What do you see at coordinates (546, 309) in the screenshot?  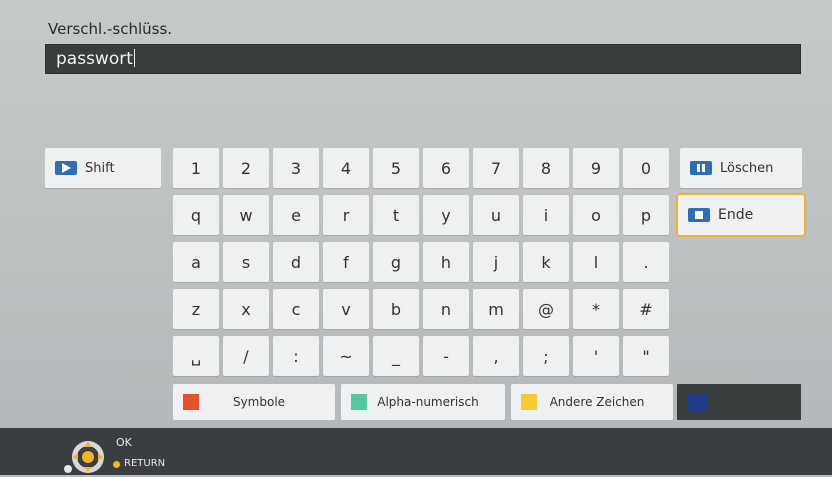 I see `key-at: @` at bounding box center [546, 309].